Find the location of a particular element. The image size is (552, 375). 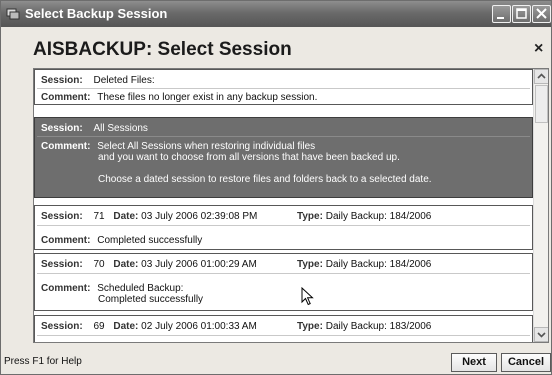

session-row: Session: Deleted Files: is located at coordinates (98, 80).